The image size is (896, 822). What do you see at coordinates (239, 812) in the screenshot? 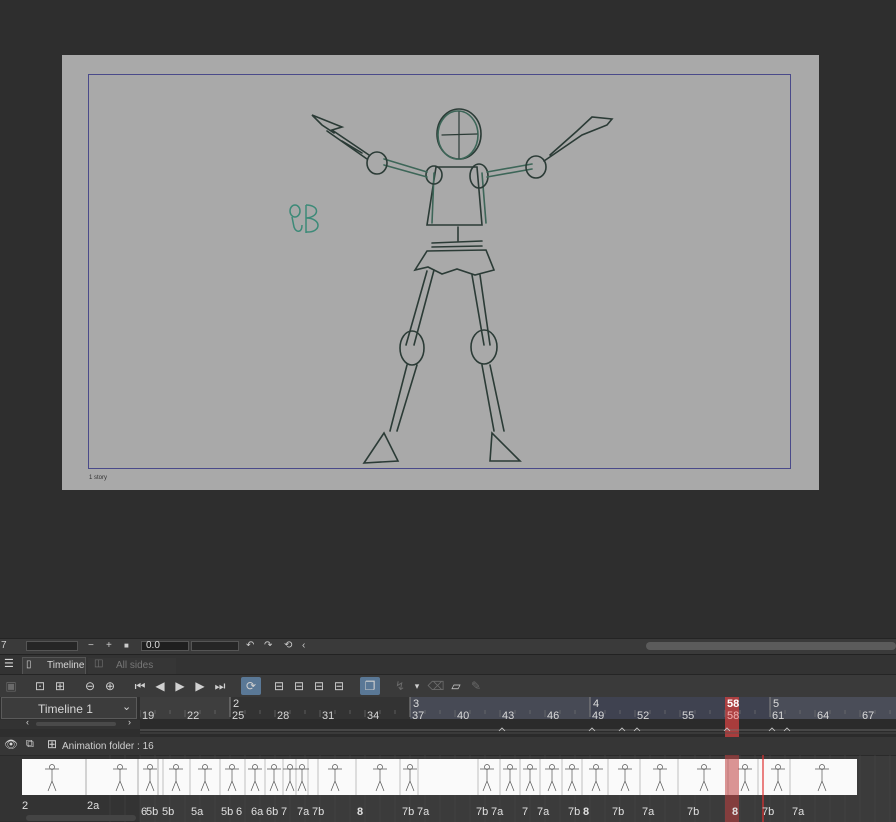
I see `cel-label: 6` at bounding box center [239, 812].